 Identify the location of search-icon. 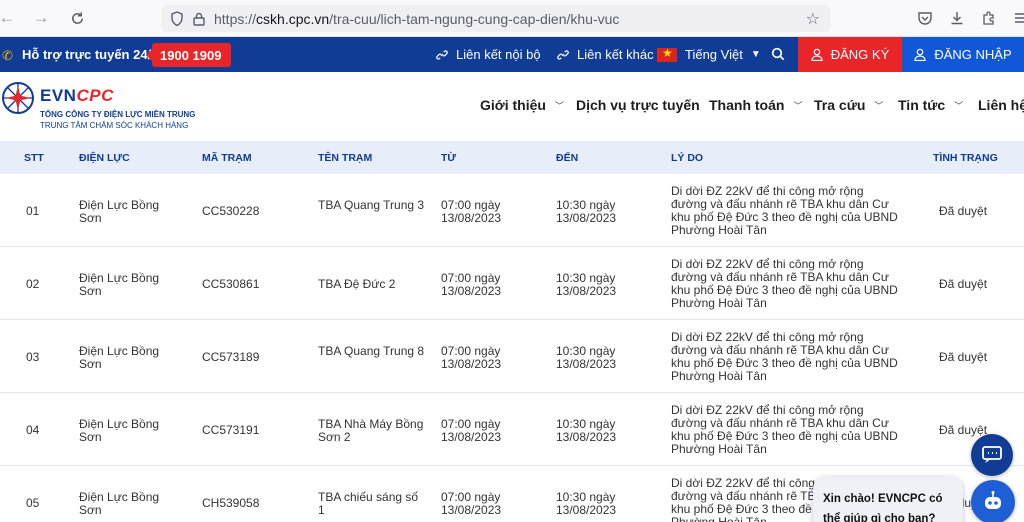
(778, 54).